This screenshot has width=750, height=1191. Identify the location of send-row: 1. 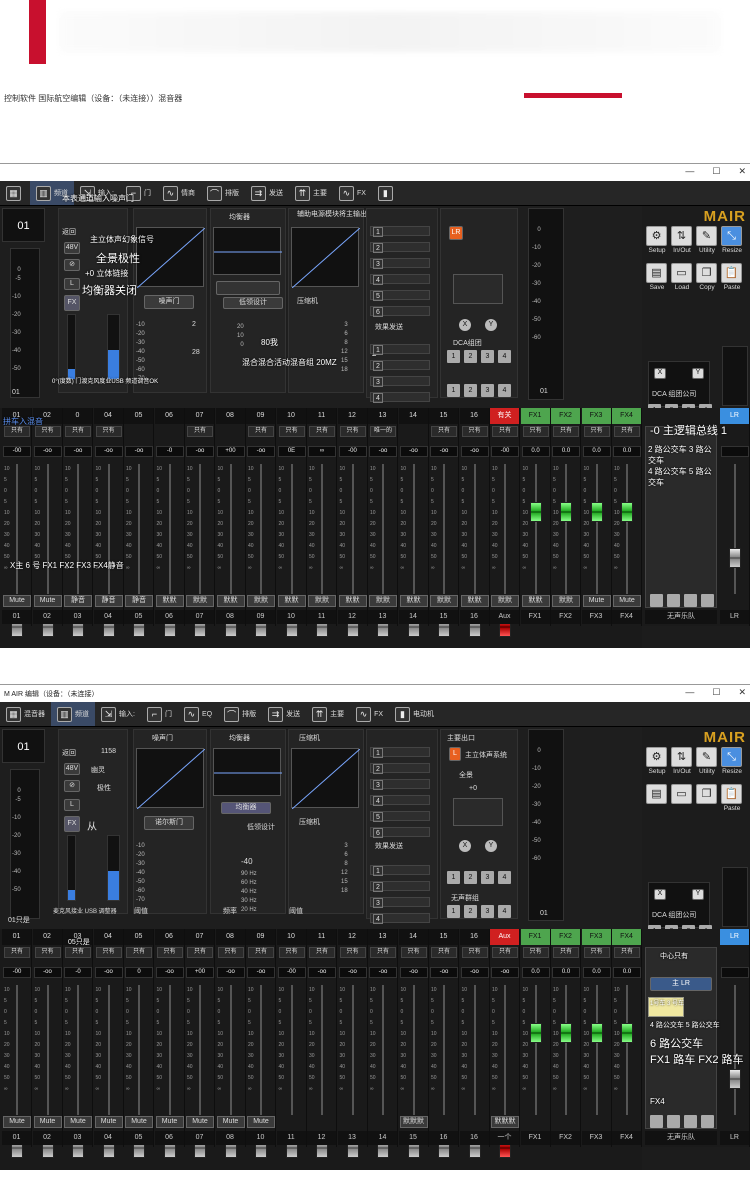
(400, 752).